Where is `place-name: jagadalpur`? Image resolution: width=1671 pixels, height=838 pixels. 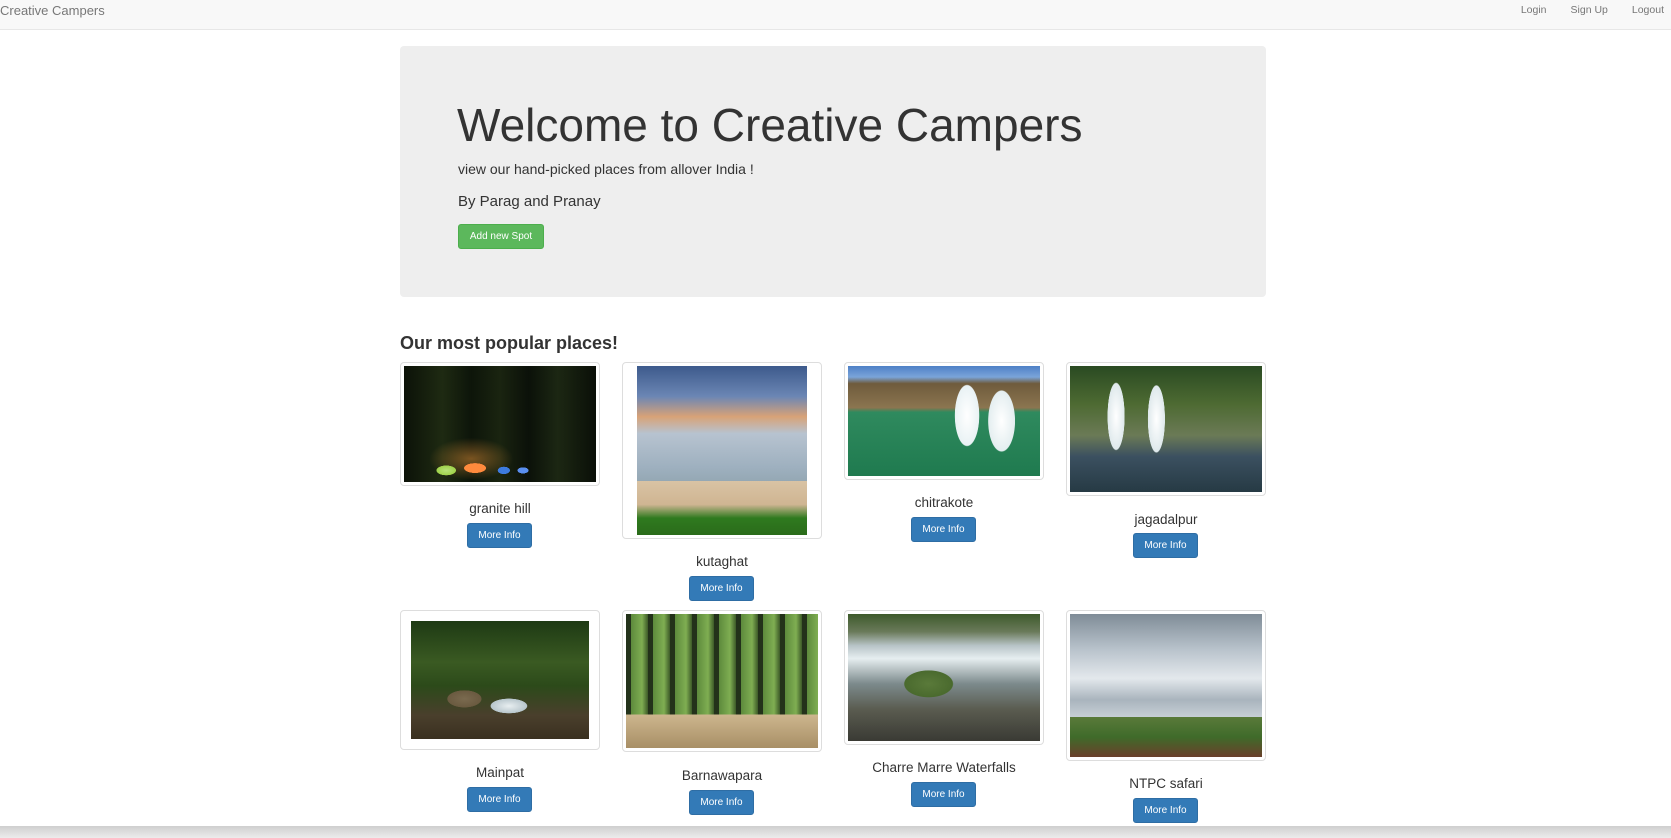 place-name: jagadalpur is located at coordinates (1166, 519).